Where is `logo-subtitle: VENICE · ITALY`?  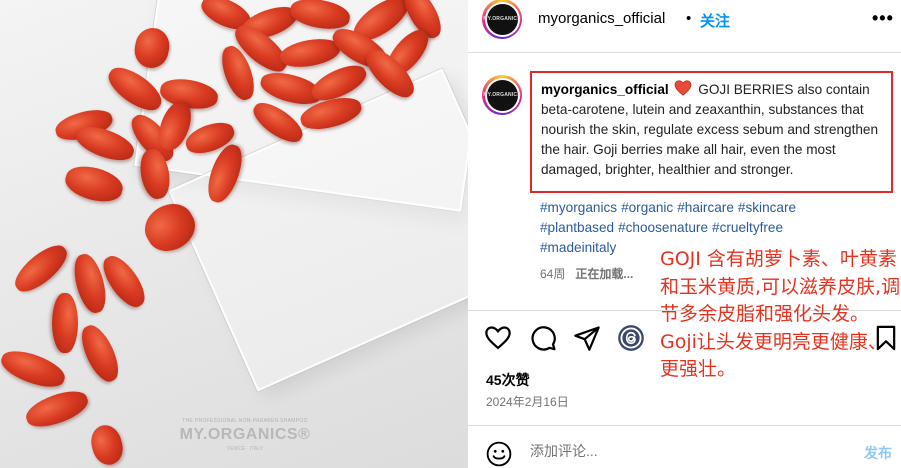 logo-subtitle: VENICE · ITALY is located at coordinates (245, 449).